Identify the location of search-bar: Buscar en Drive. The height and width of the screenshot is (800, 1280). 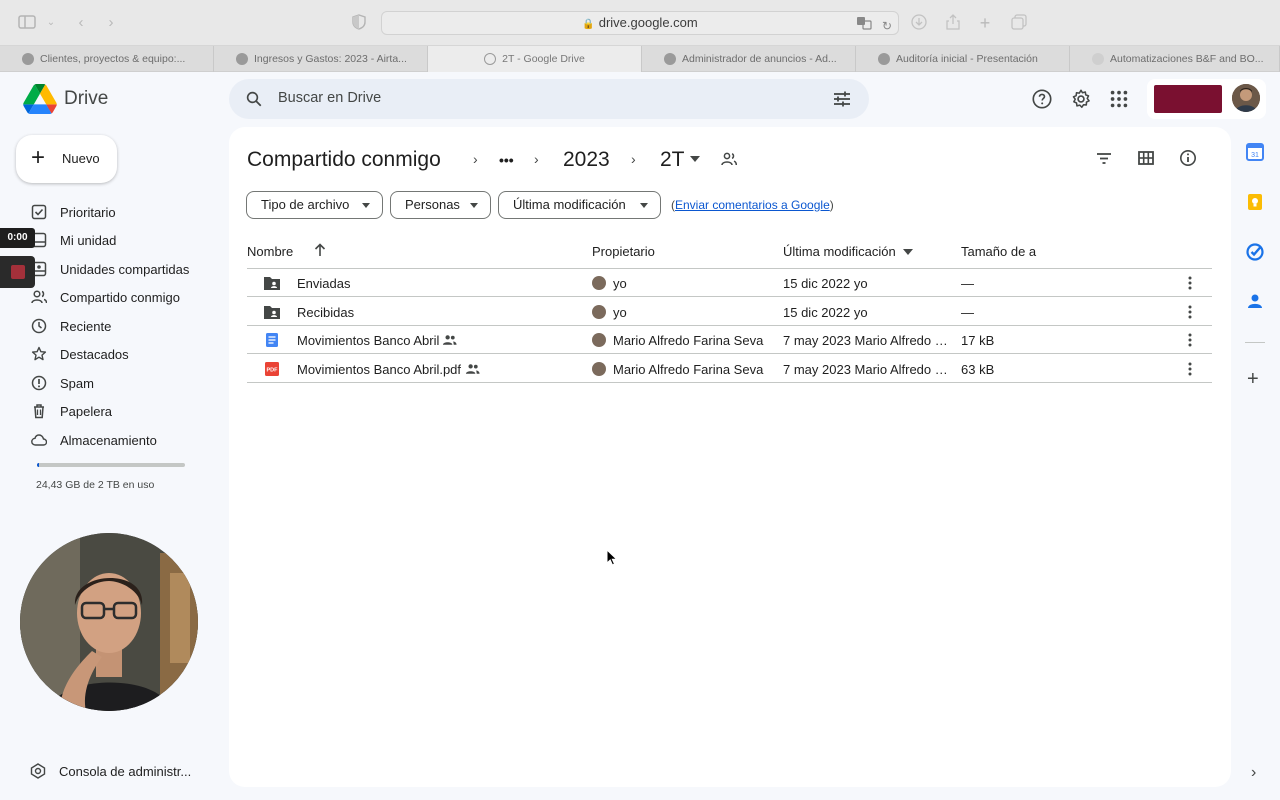
(549, 99).